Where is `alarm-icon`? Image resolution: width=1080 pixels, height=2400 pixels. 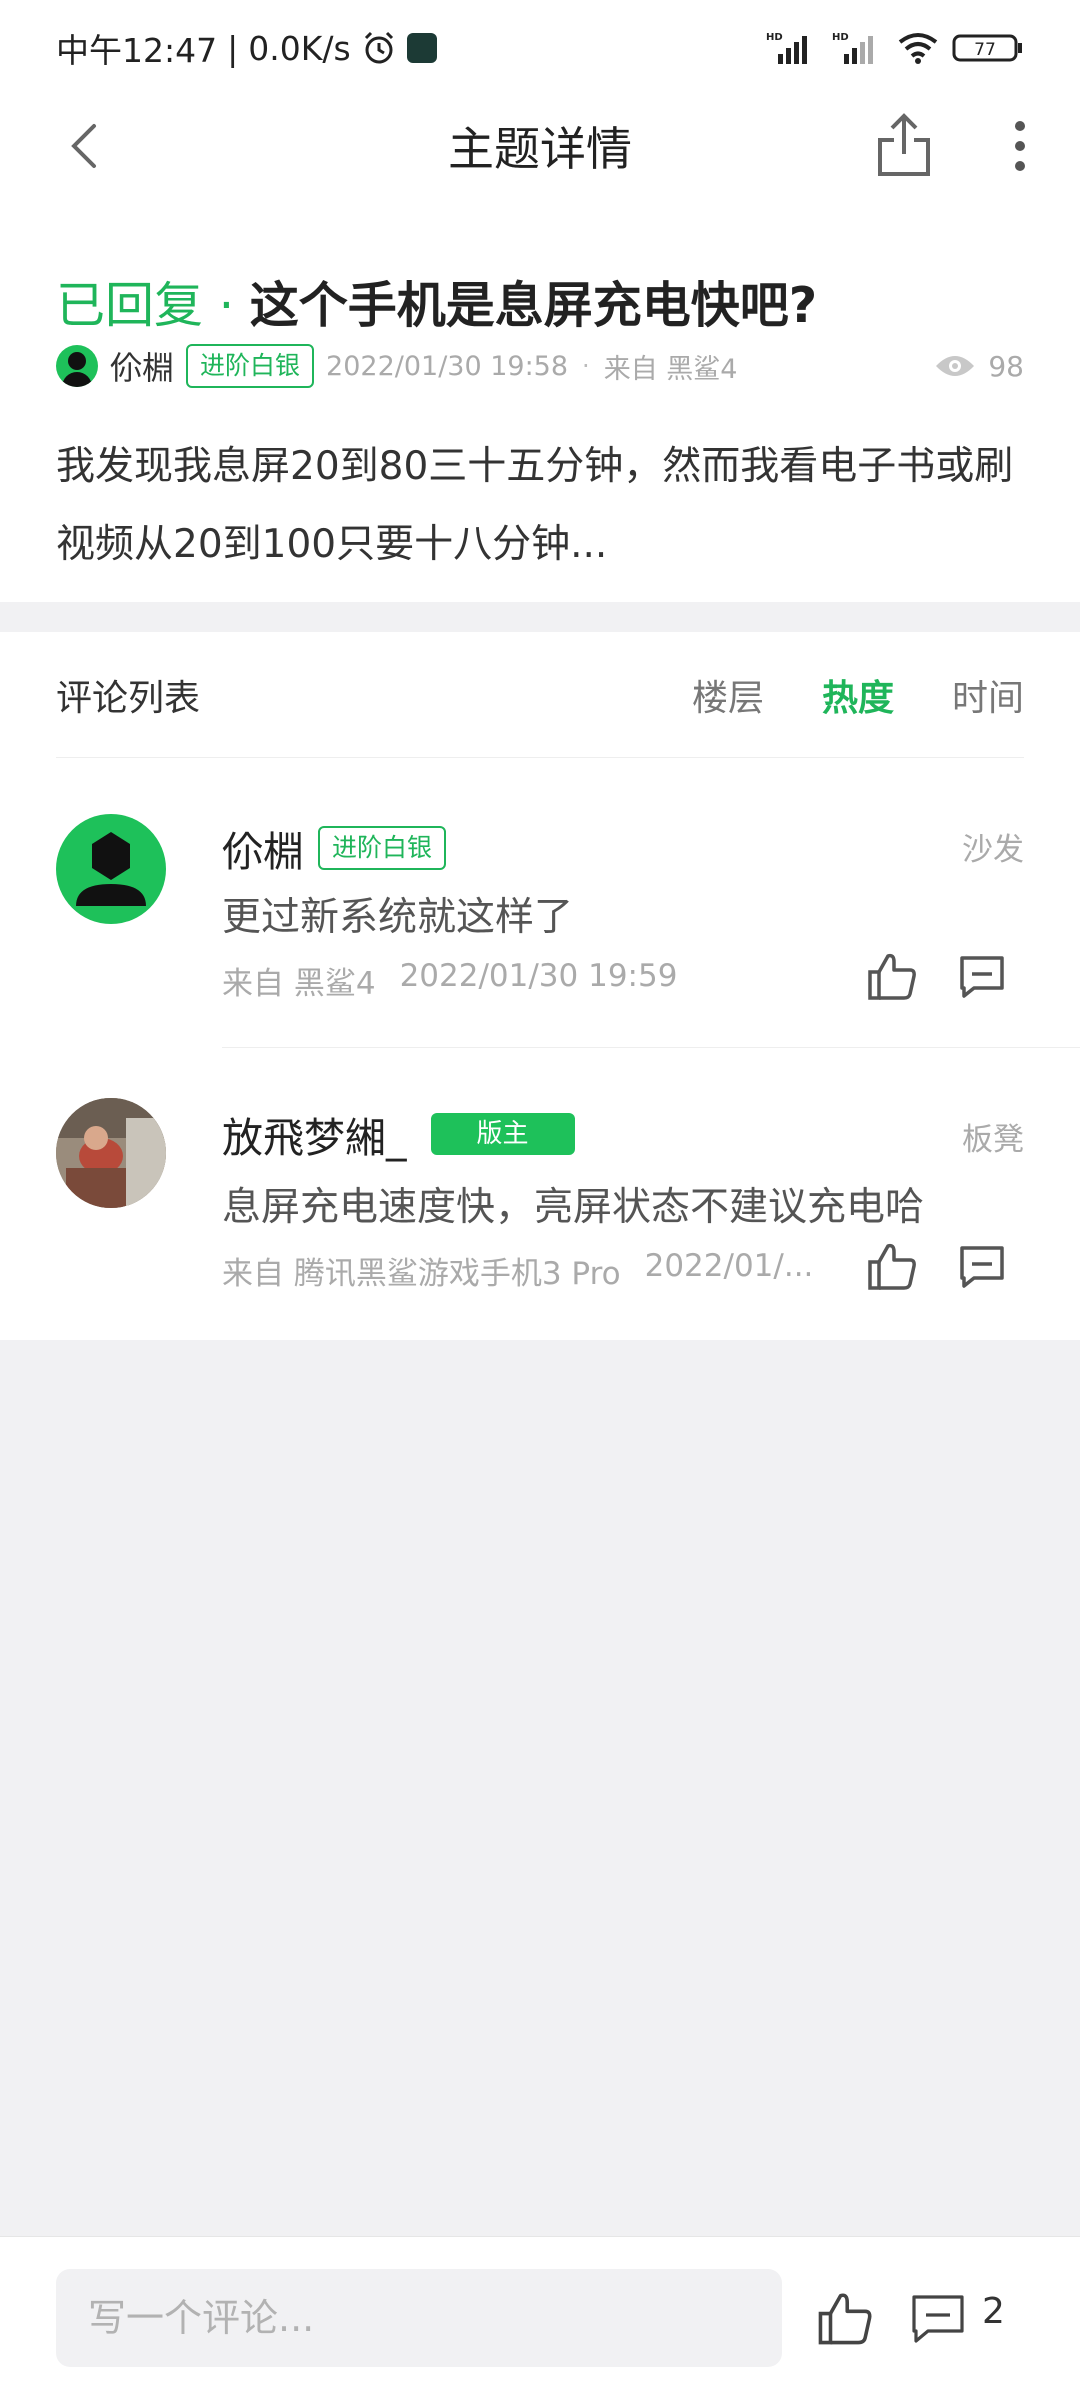
alarm-icon is located at coordinates (378, 47).